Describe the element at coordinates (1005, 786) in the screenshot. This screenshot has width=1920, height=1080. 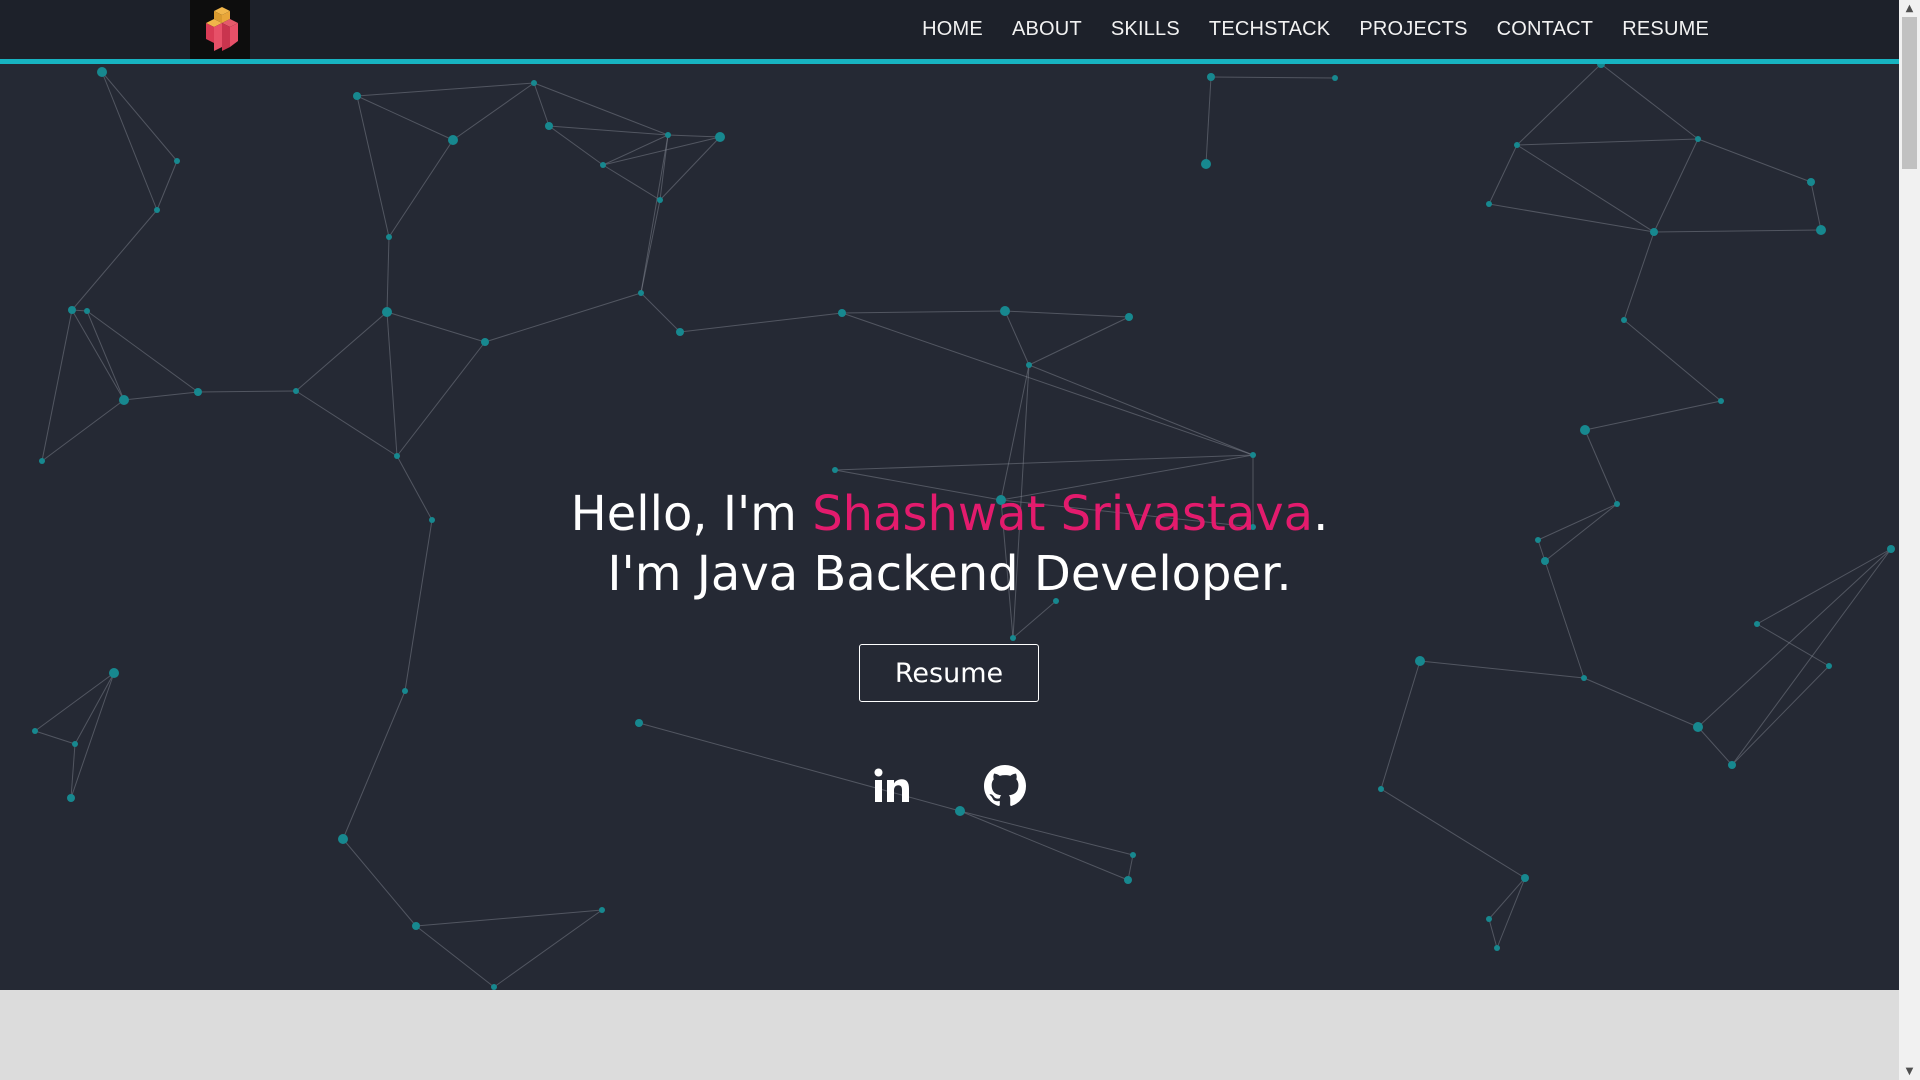
I see `github-icon` at that location.